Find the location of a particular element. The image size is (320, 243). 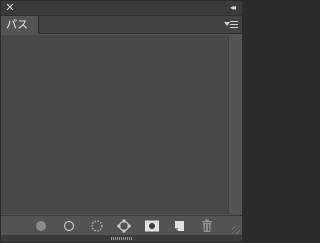

mask-icon is located at coordinates (152, 226).